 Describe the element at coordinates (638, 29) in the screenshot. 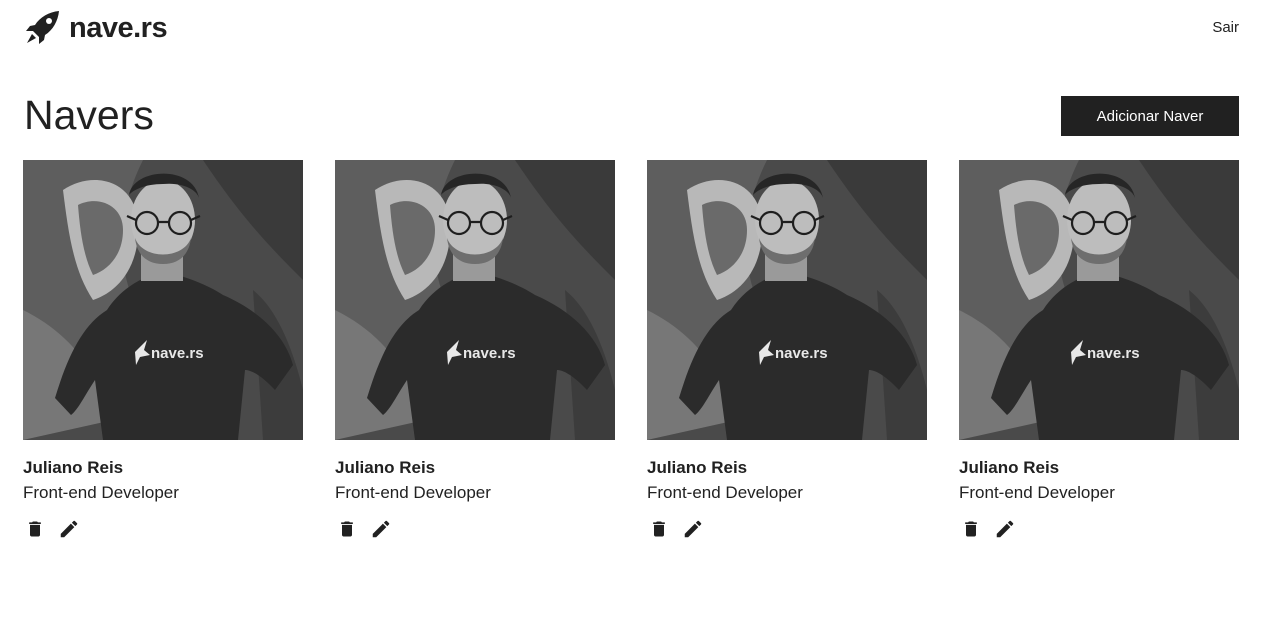

I see `top-bar: nave.rs Sair` at that location.